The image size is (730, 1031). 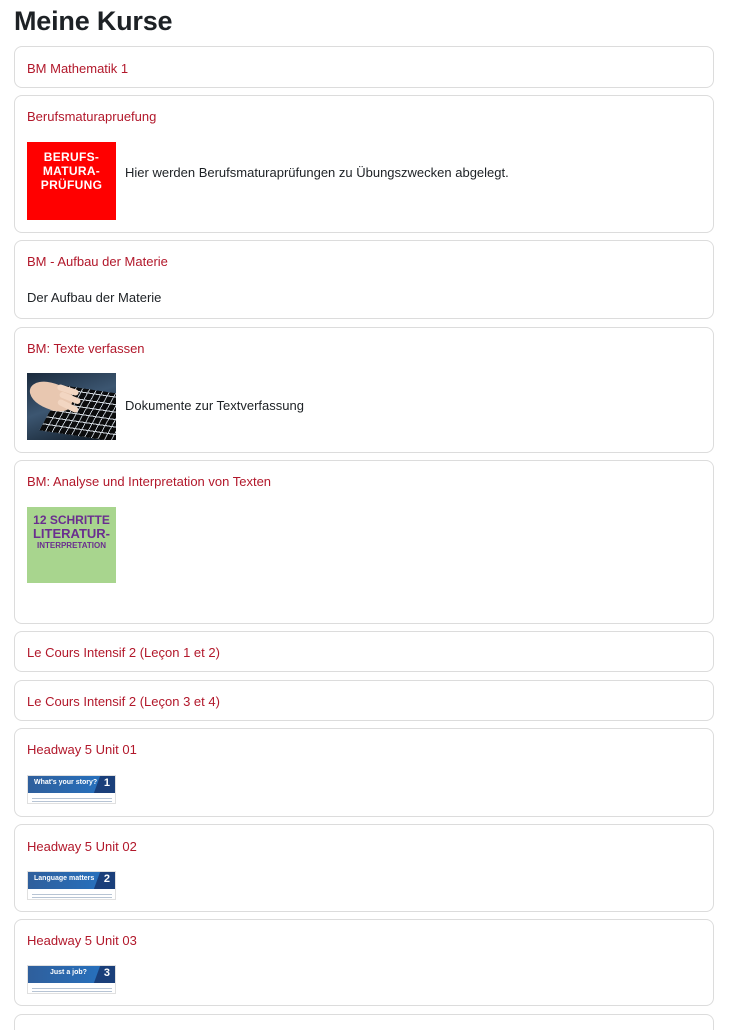 What do you see at coordinates (364, 962) in the screenshot?
I see `course-card-headway-5-unit-03: Headway 5 Unit 03 Just a job? 3` at bounding box center [364, 962].